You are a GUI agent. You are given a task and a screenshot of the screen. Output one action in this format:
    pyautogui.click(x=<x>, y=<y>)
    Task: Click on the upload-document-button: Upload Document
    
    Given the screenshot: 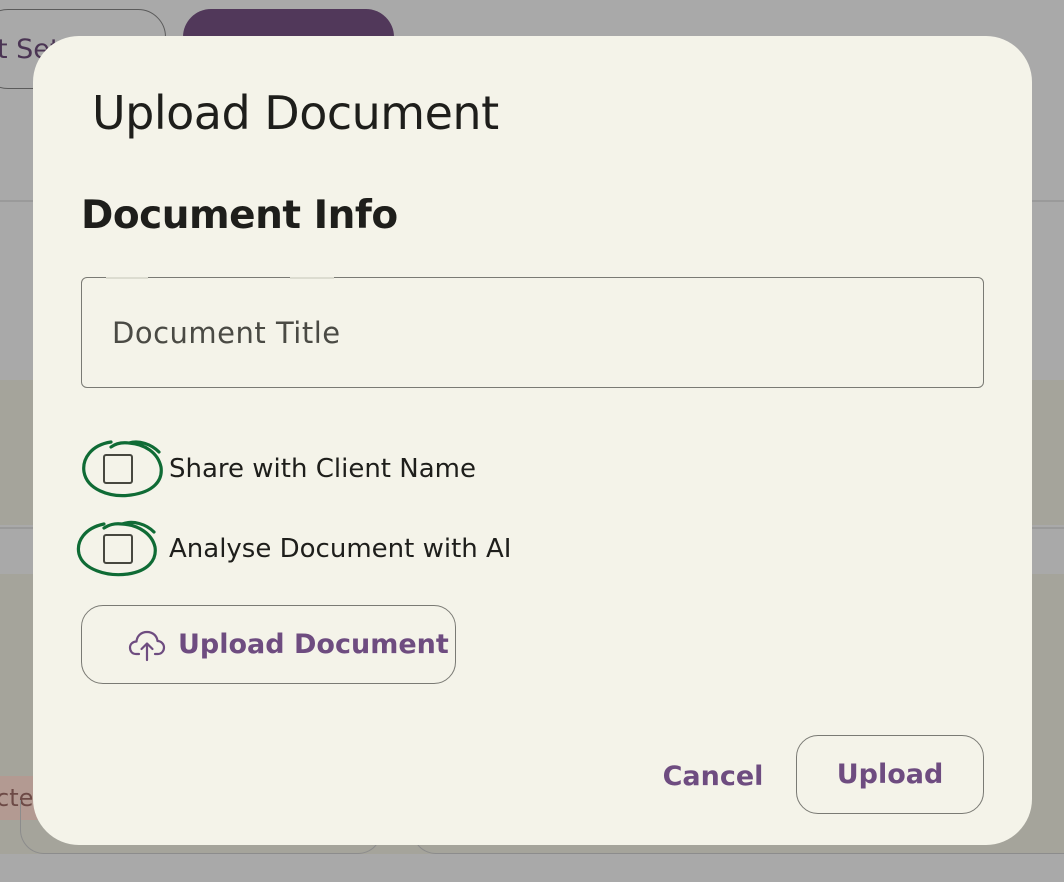 What is the action you would take?
    pyautogui.click(x=268, y=644)
    